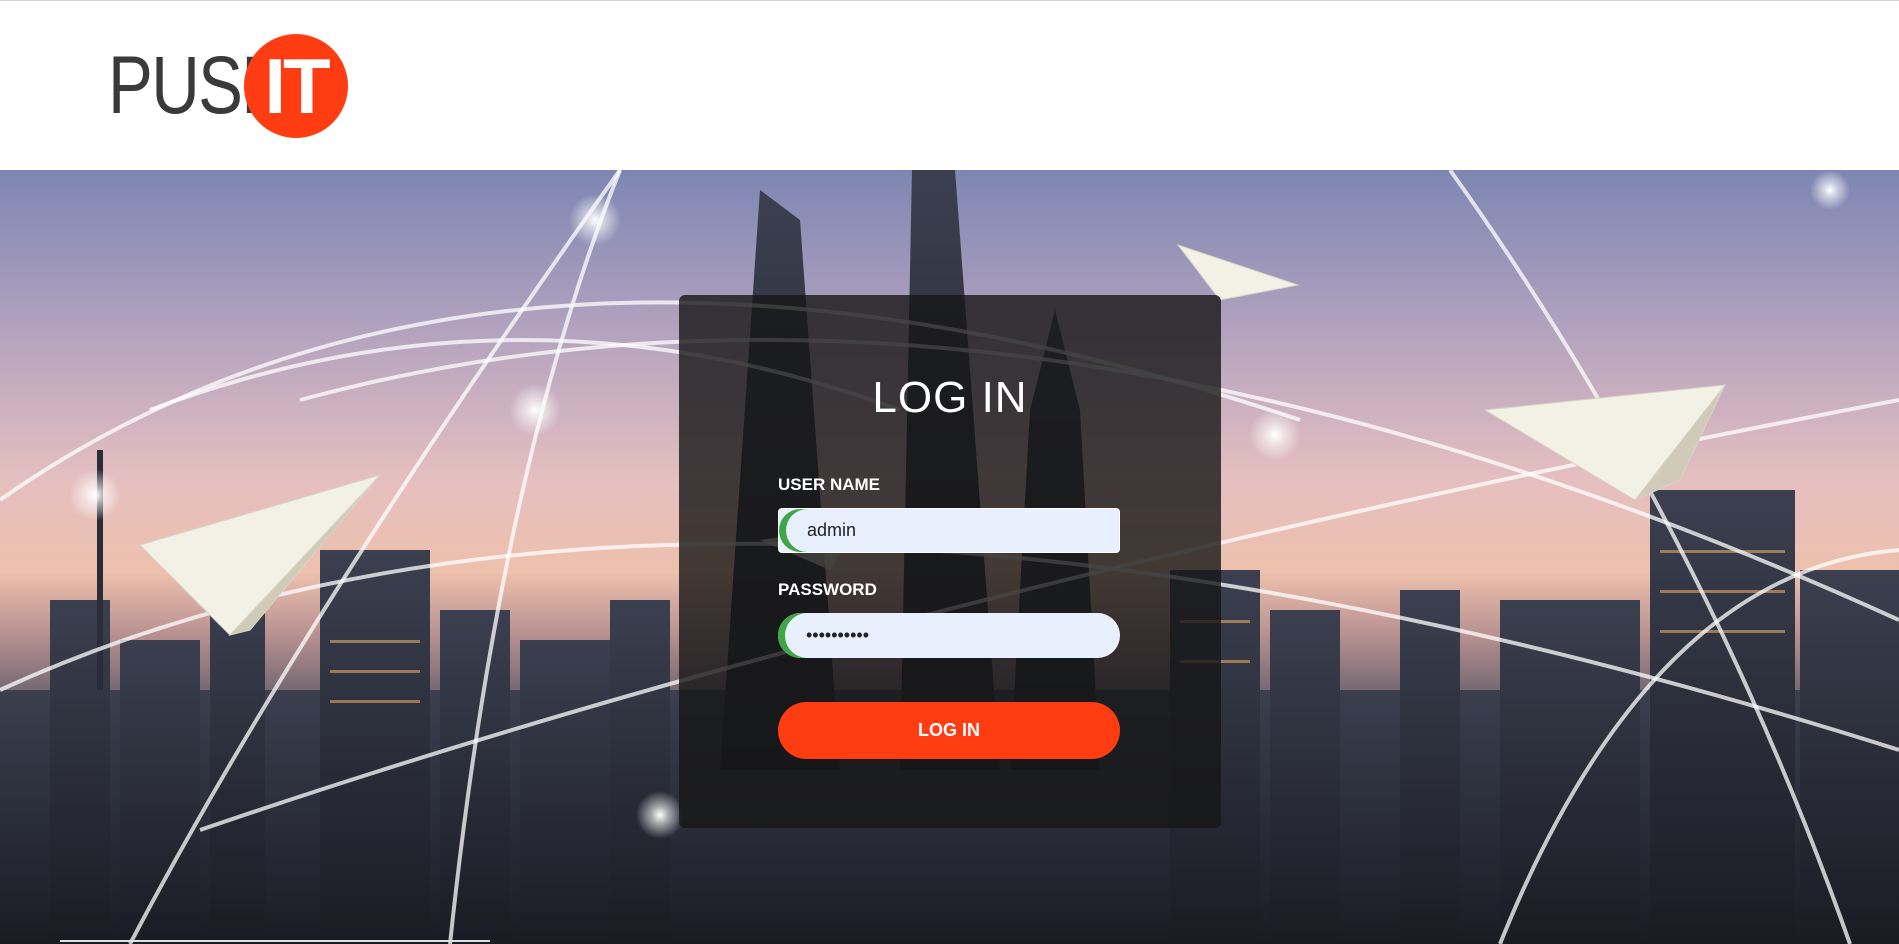 This screenshot has height=944, width=1899. I want to click on username-field-wrapper, so click(949, 530).